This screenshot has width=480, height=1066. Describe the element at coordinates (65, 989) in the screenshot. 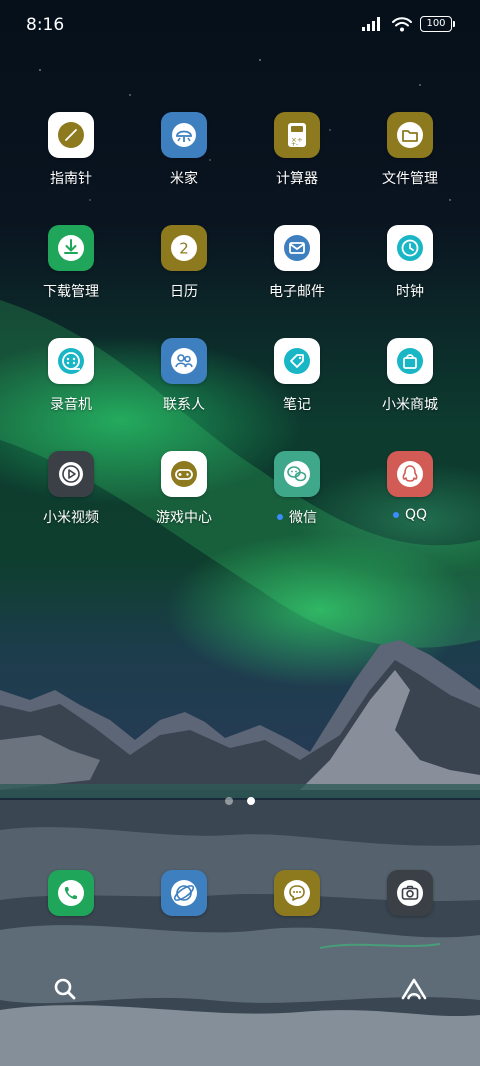

I see `search-icon` at that location.